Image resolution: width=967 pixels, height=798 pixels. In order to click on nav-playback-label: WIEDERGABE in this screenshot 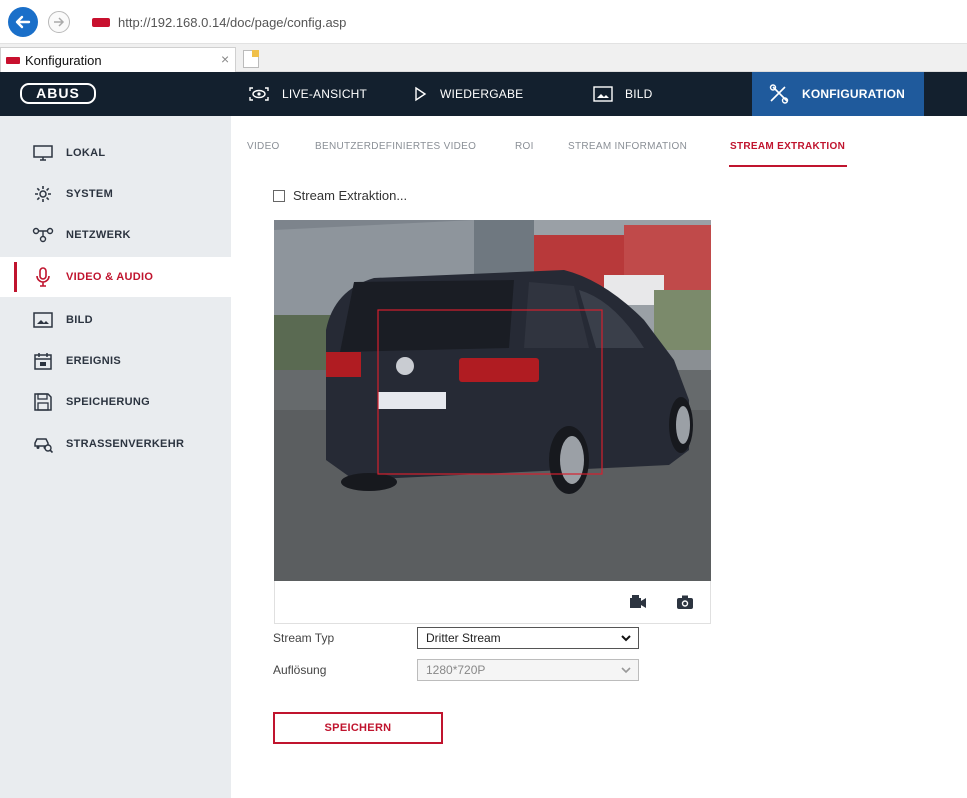, I will do `click(482, 94)`.